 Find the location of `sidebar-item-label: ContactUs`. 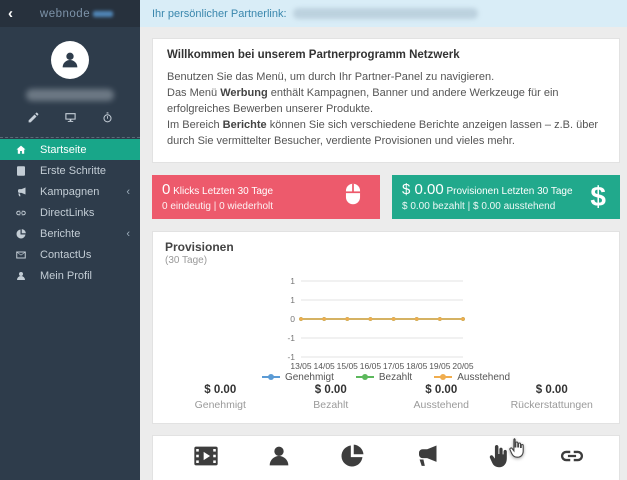

sidebar-item-label: ContactUs is located at coordinates (66, 254).